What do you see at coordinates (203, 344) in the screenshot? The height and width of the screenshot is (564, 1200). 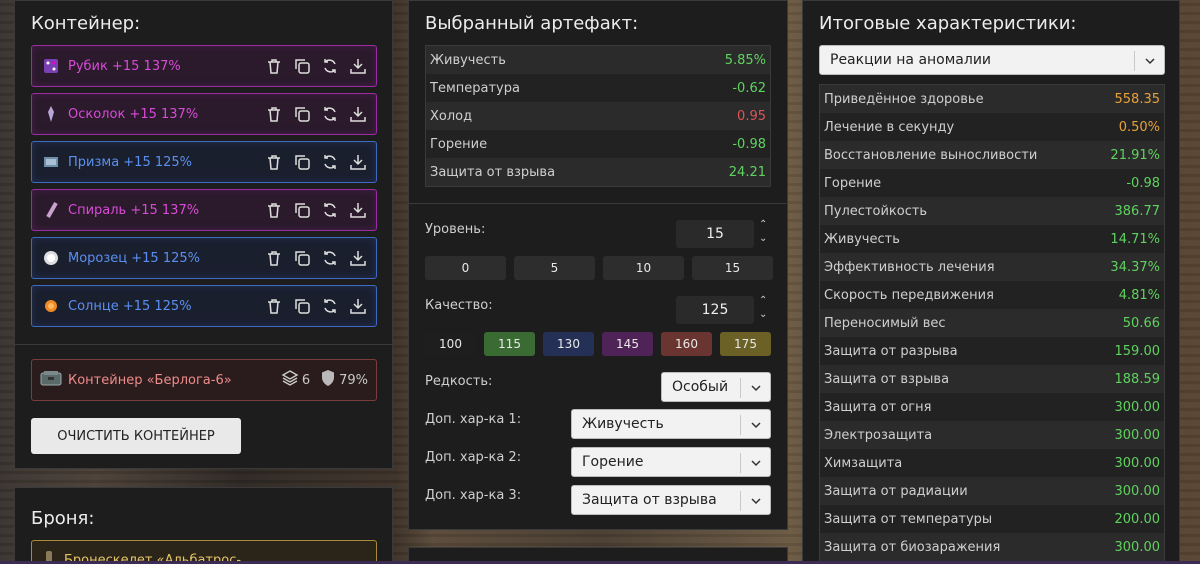 I see `divider` at bounding box center [203, 344].